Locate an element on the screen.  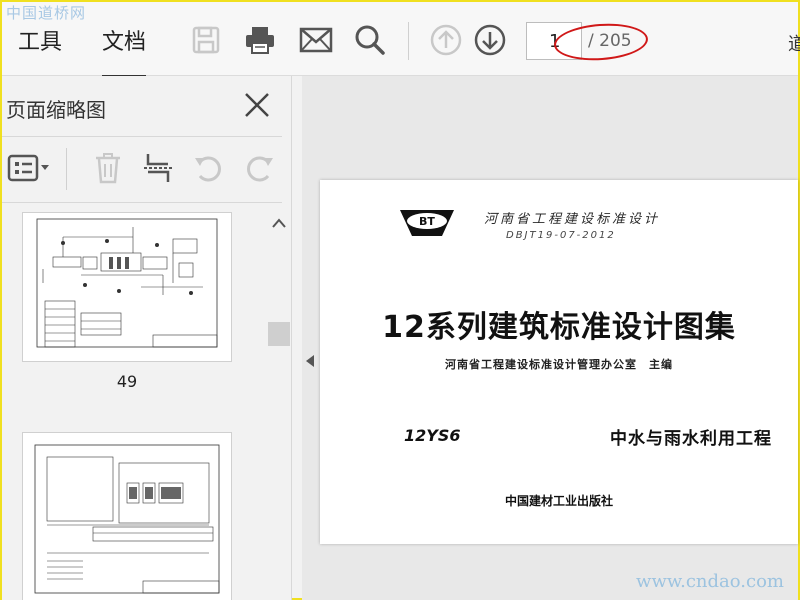
print-icon is located at coordinates (260, 40).